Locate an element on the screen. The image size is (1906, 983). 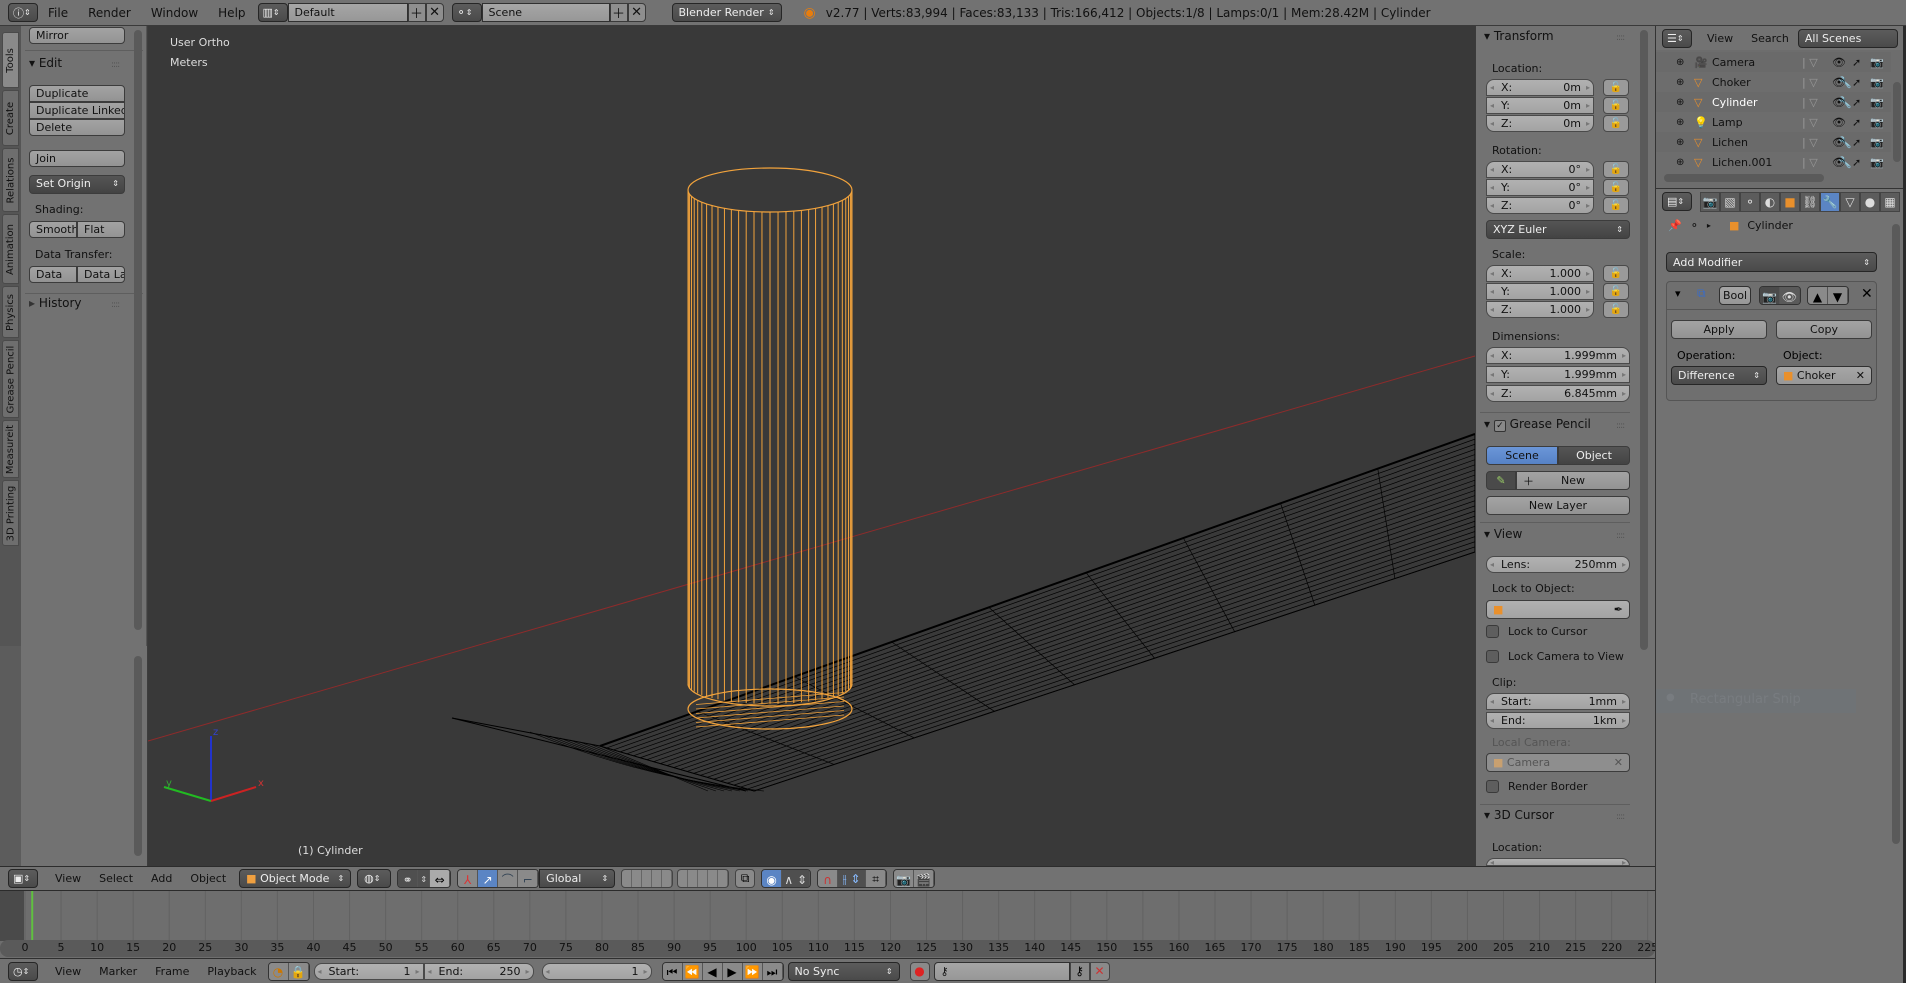
scene-browse-button: ⚬ ⇕ is located at coordinates (466, 12).